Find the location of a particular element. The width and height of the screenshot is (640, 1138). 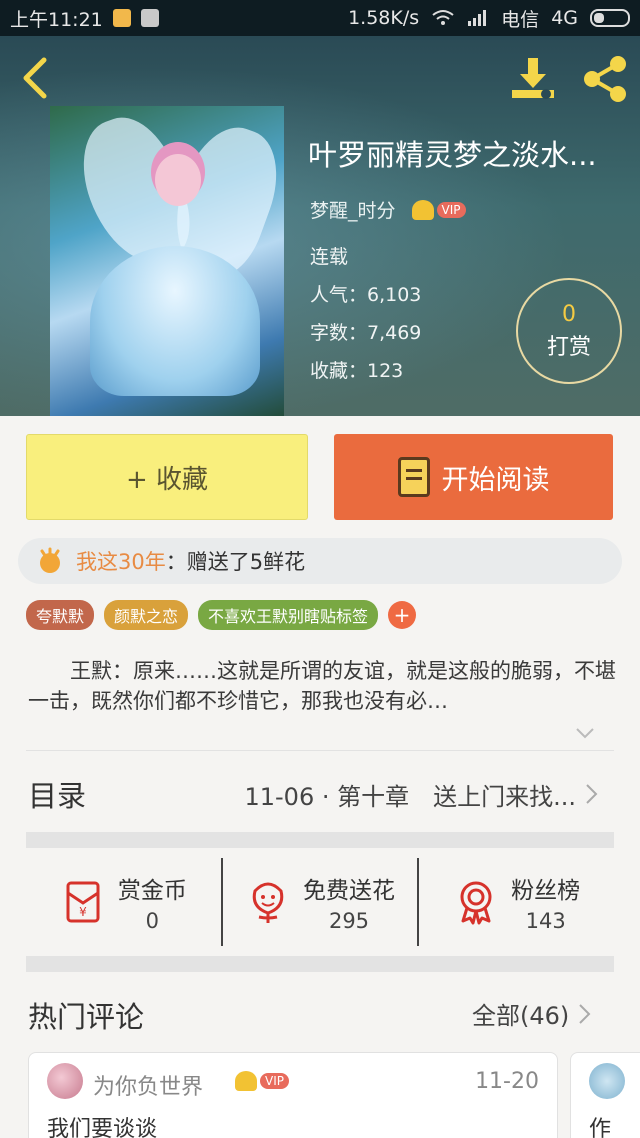

comment-text: 我们要谈谈 is located at coordinates (102, 1127).